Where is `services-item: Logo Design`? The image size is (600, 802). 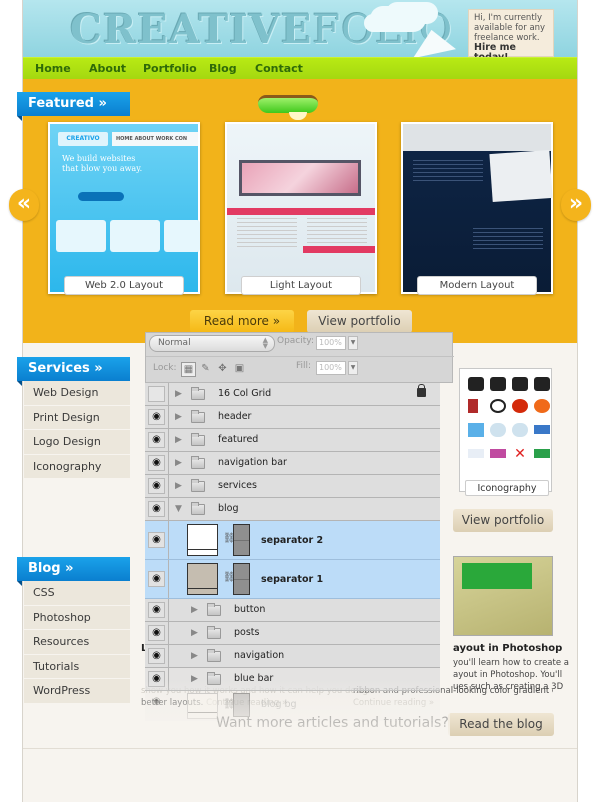
services-item: Logo Design is located at coordinates (77, 442).